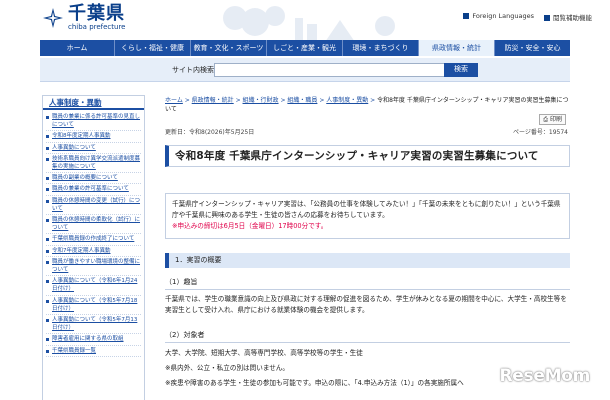 This screenshot has height=400, width=610. What do you see at coordinates (367, 260) in the screenshot?
I see `section-heading: 1．実習の概要` at bounding box center [367, 260].